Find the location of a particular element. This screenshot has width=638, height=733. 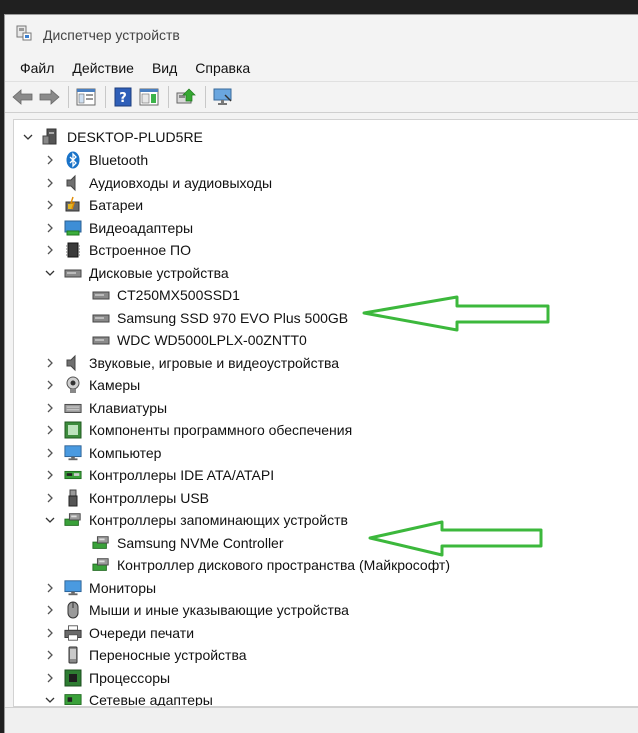

tree-item-label: Встроенное ПО is located at coordinates (140, 250).